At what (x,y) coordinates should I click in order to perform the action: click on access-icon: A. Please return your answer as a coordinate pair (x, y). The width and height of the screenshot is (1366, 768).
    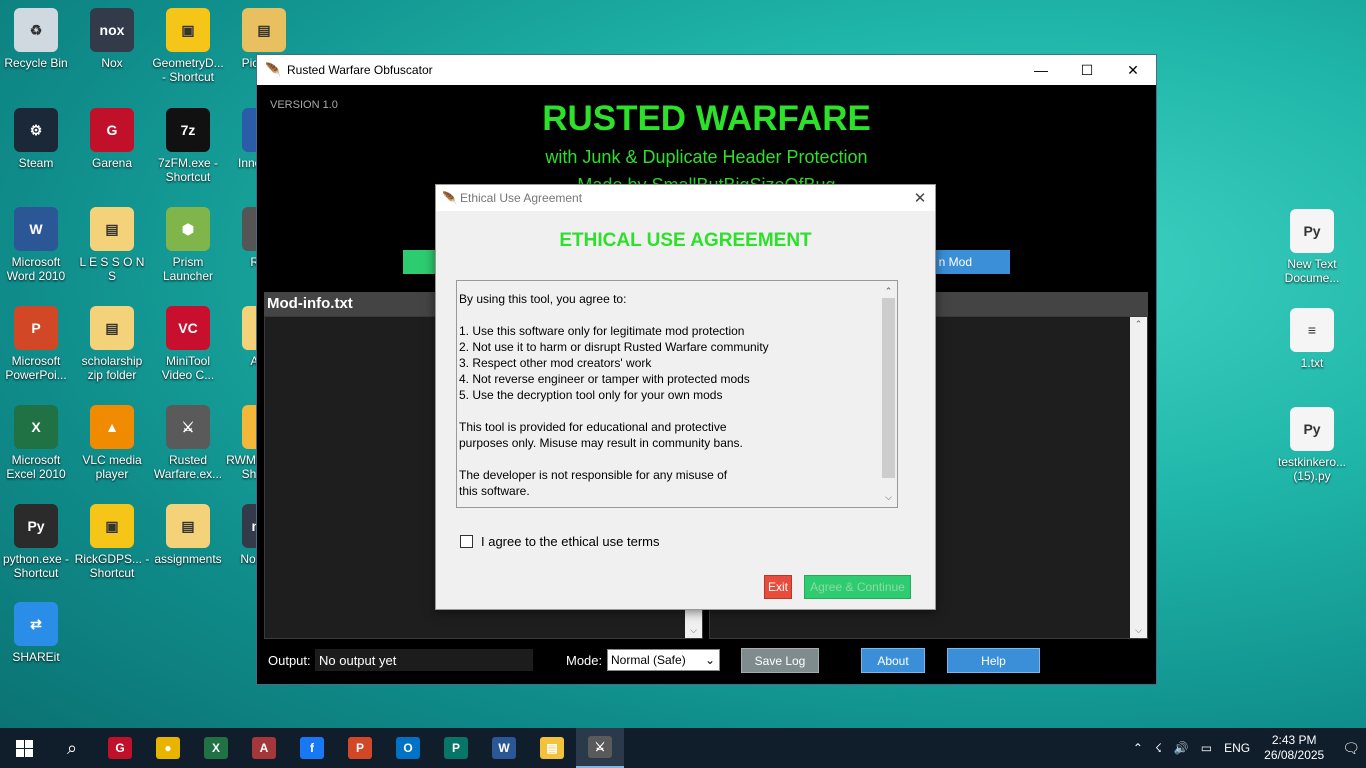
    Looking at the image, I should click on (264, 748).